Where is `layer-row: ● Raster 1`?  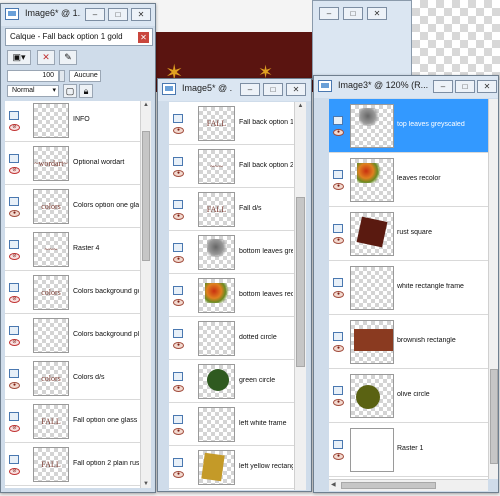
layer-row: ● Raster 1 is located at coordinates (408, 450).